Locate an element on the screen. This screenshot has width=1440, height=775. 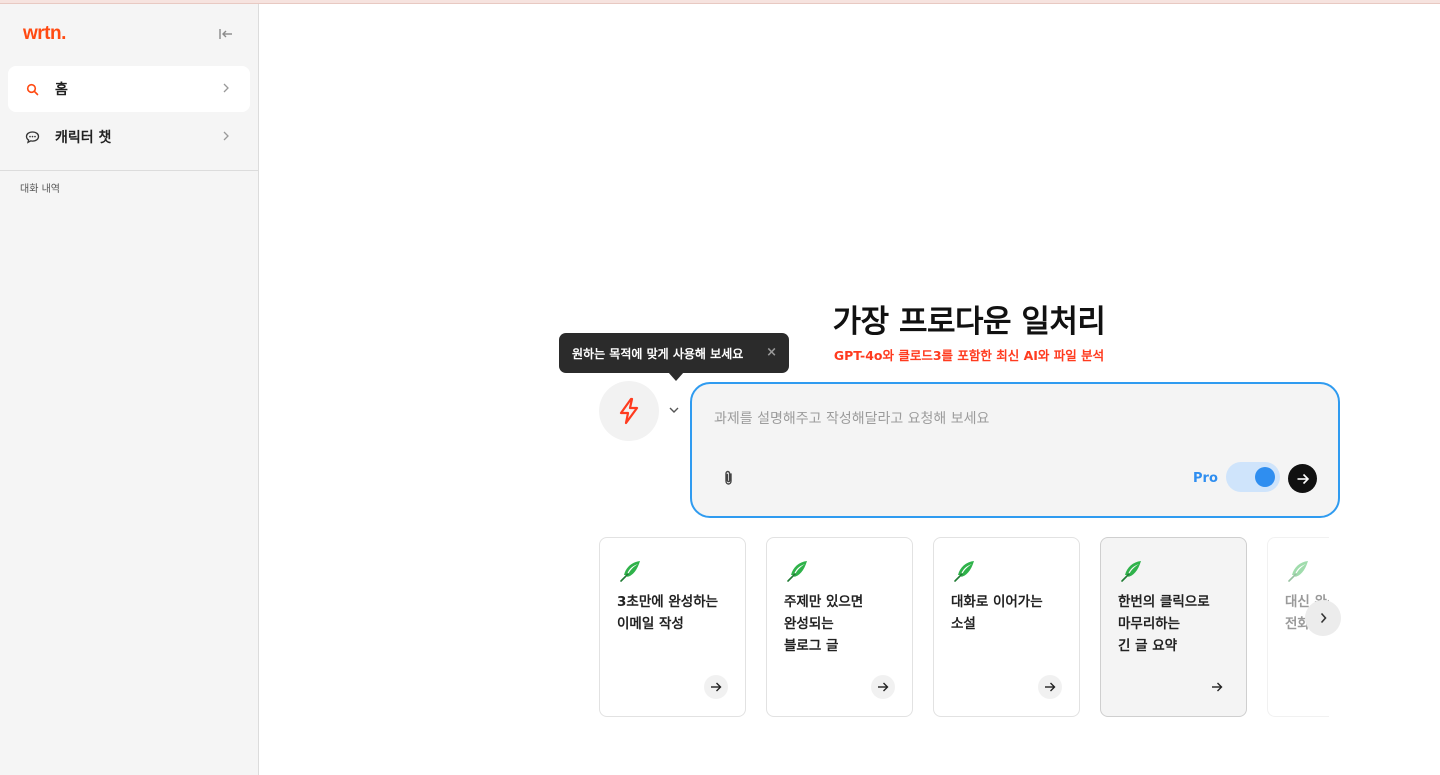
pro-label: Pro is located at coordinates (1205, 478).